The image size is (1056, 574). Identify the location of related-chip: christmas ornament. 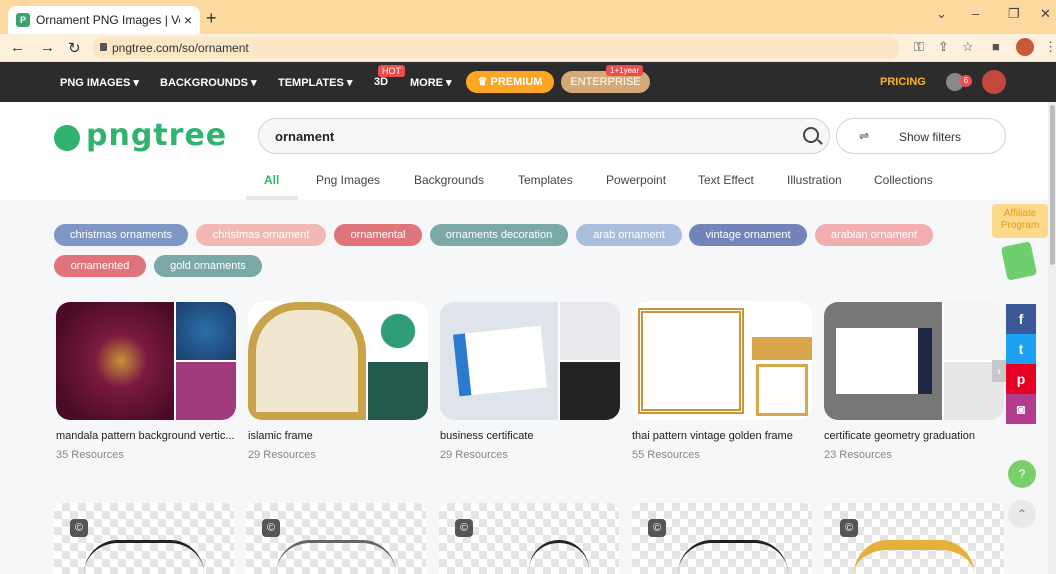
(261, 235).